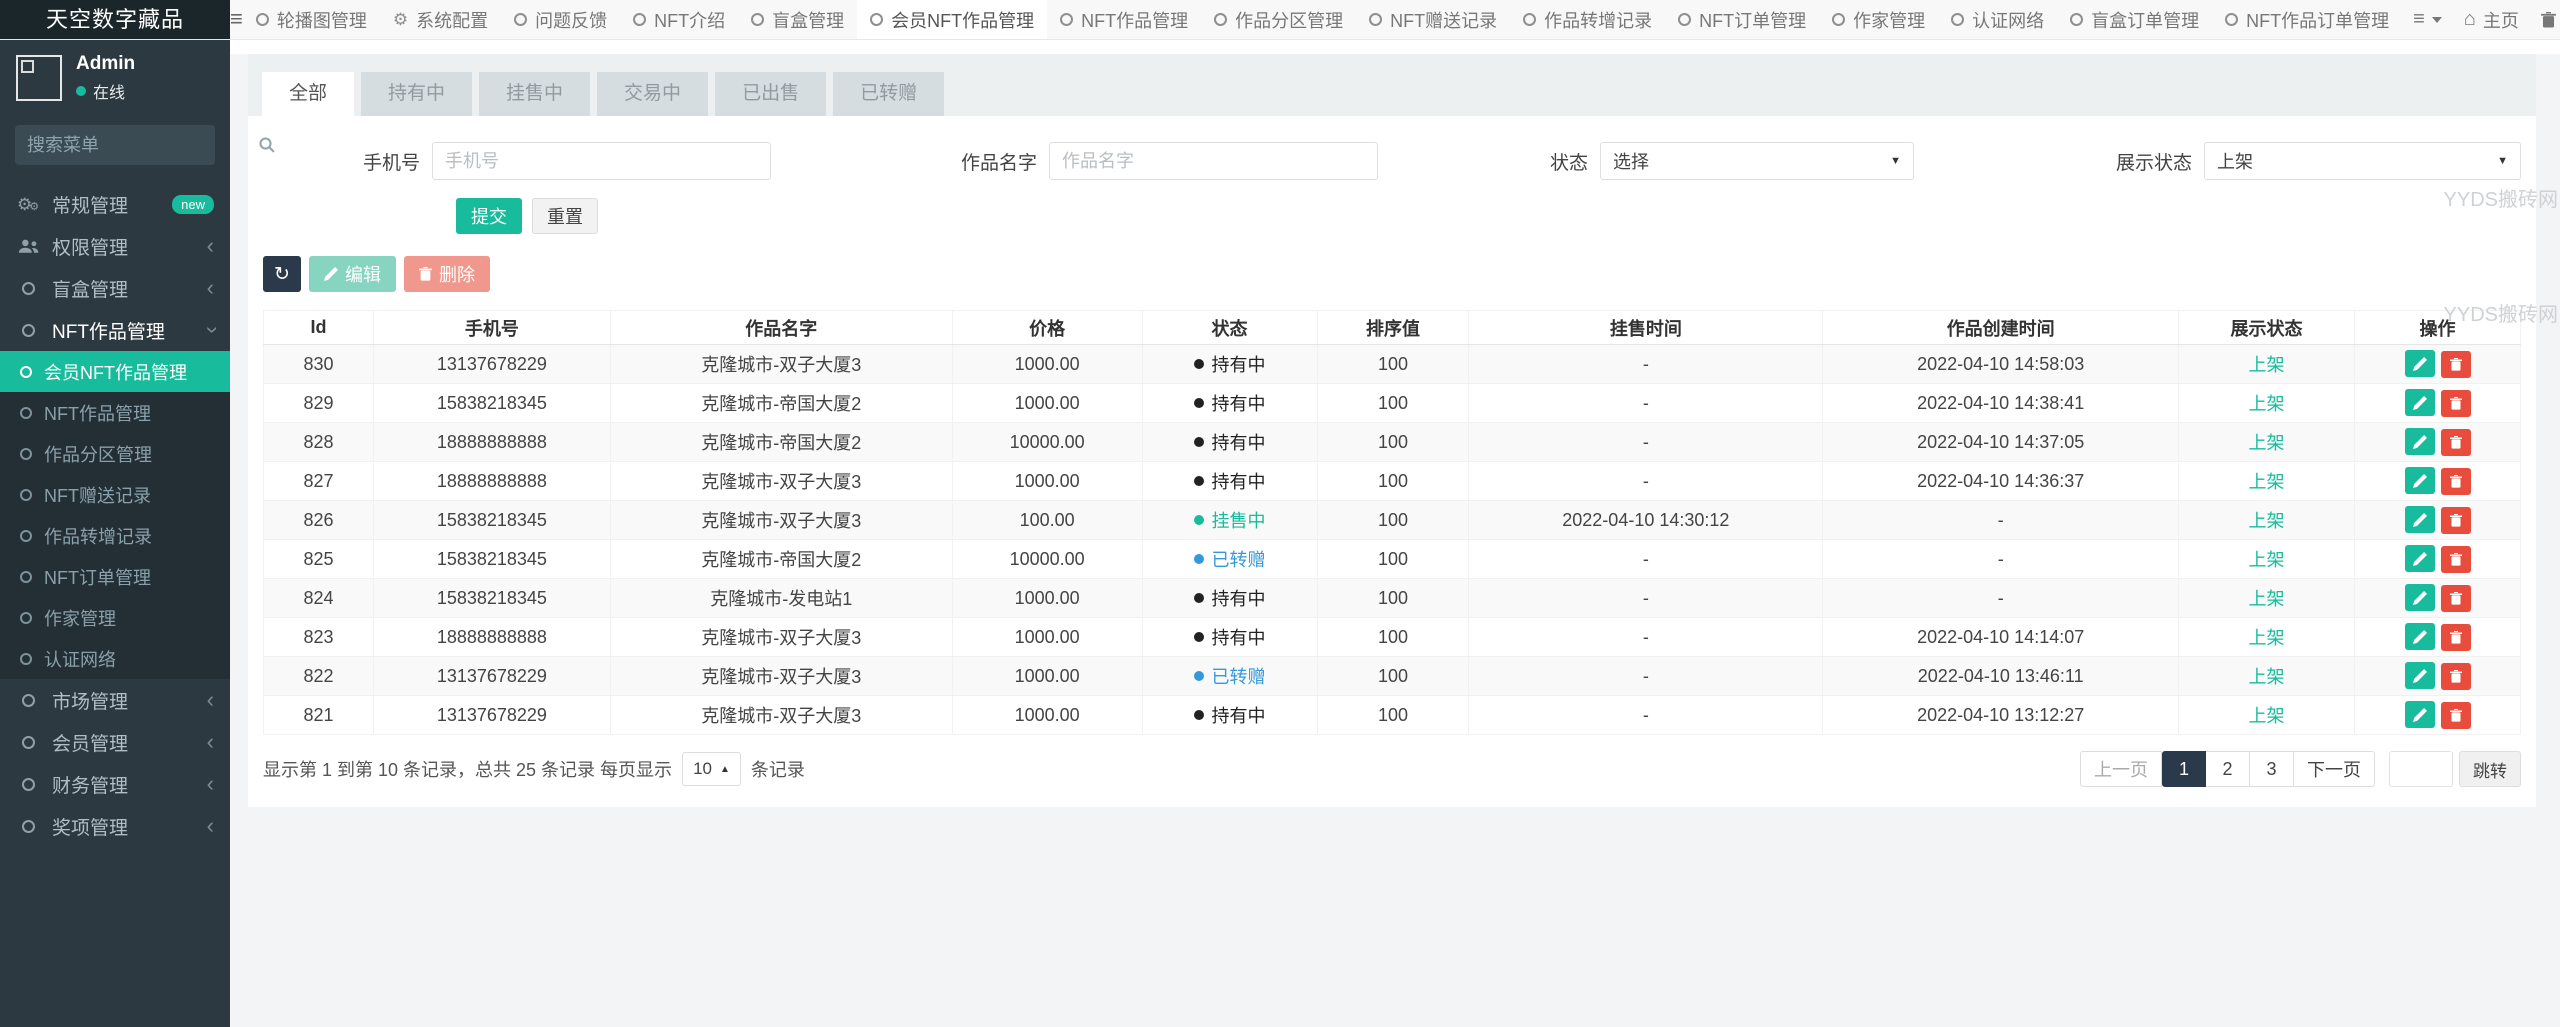 The height and width of the screenshot is (1027, 2560). I want to click on sidebar-item-4: 市场管理 ‹, so click(115, 700).